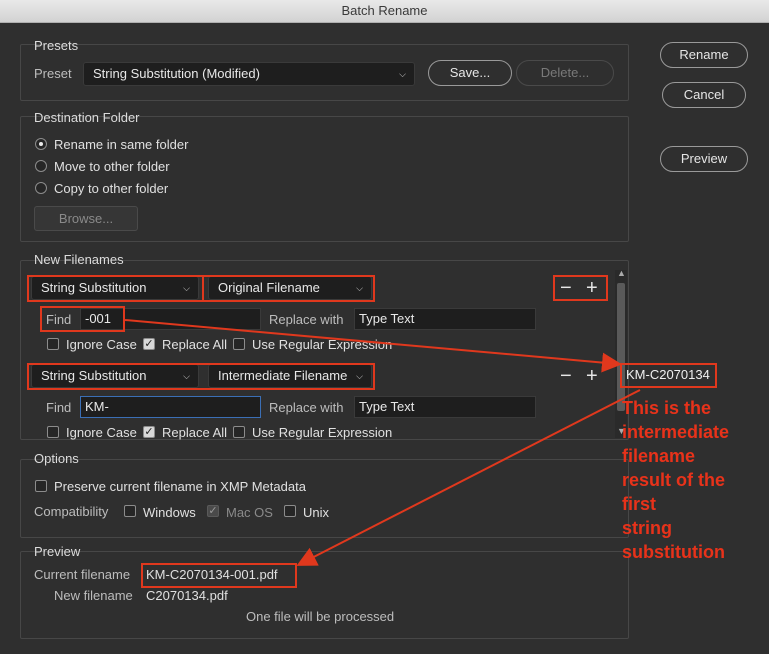 The image size is (769, 654). I want to click on annotation-line: This is the, so click(667, 408).